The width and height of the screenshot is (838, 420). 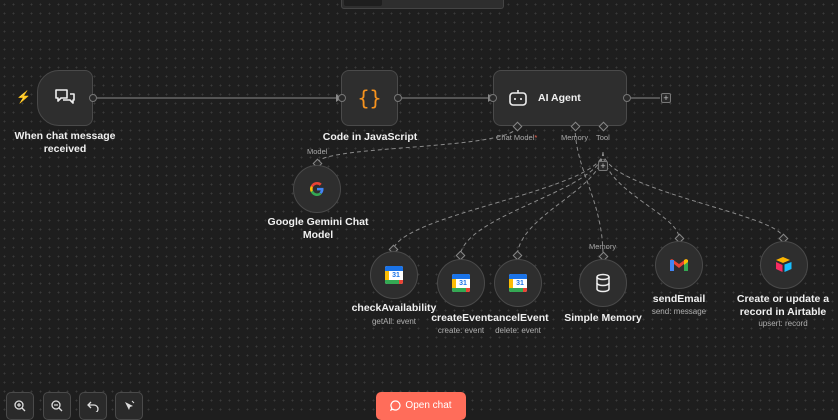 I want to click on memory-output-label: Memory, so click(x=603, y=246).